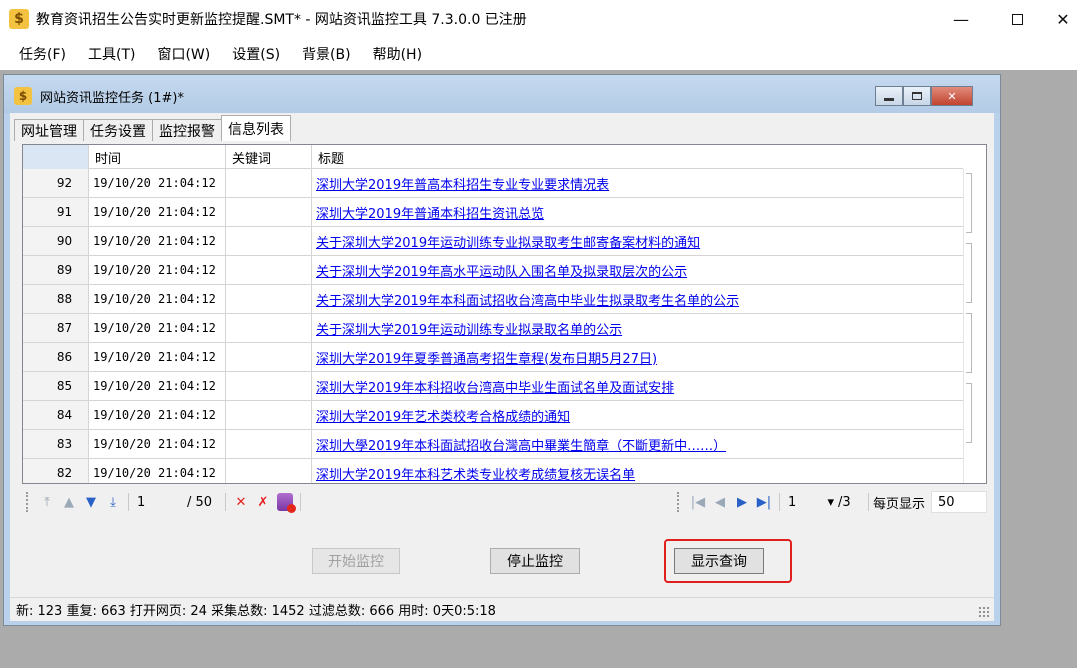 The width and height of the screenshot is (1077, 668). Describe the element at coordinates (49, 130) in the screenshot. I see `tab-url-management: 网址管理` at that location.